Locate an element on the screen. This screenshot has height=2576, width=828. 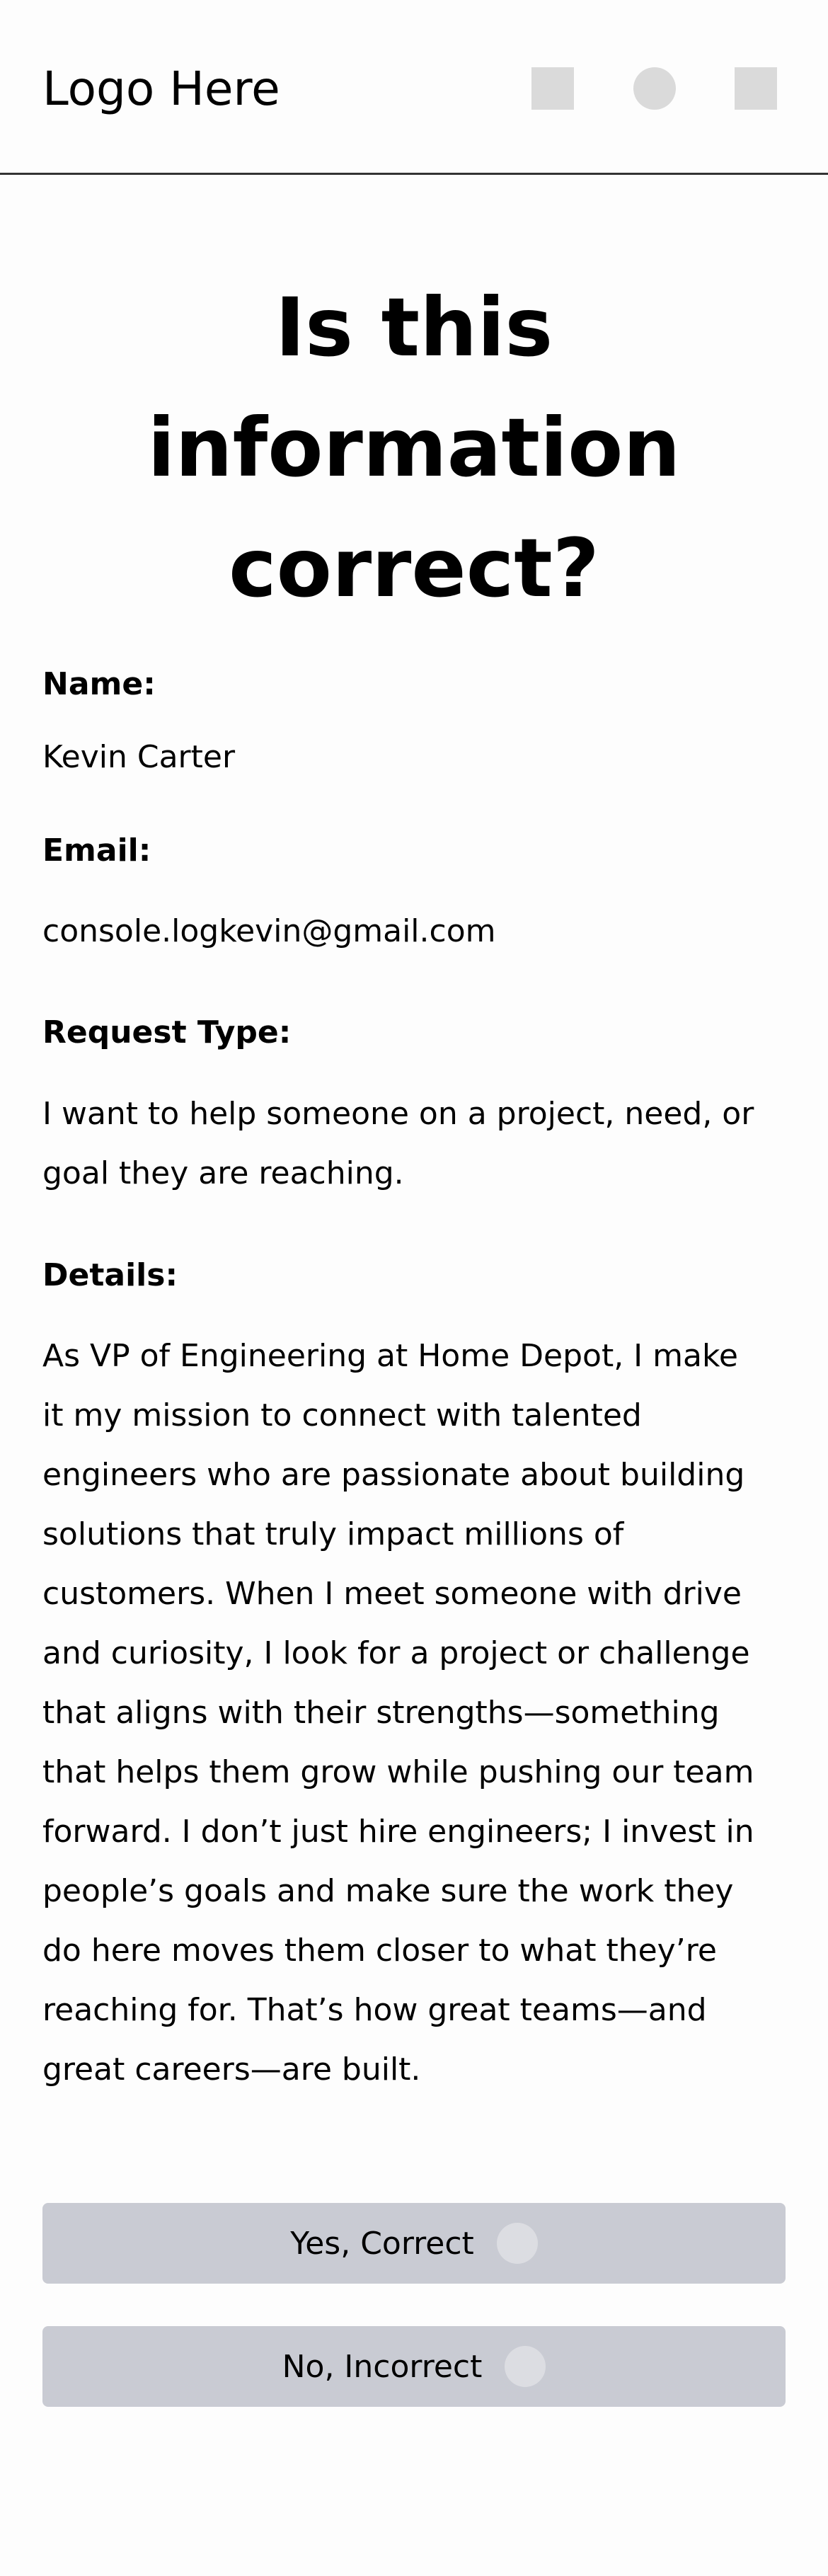
email-value: console.logkevin@gmail.com is located at coordinates (269, 931).